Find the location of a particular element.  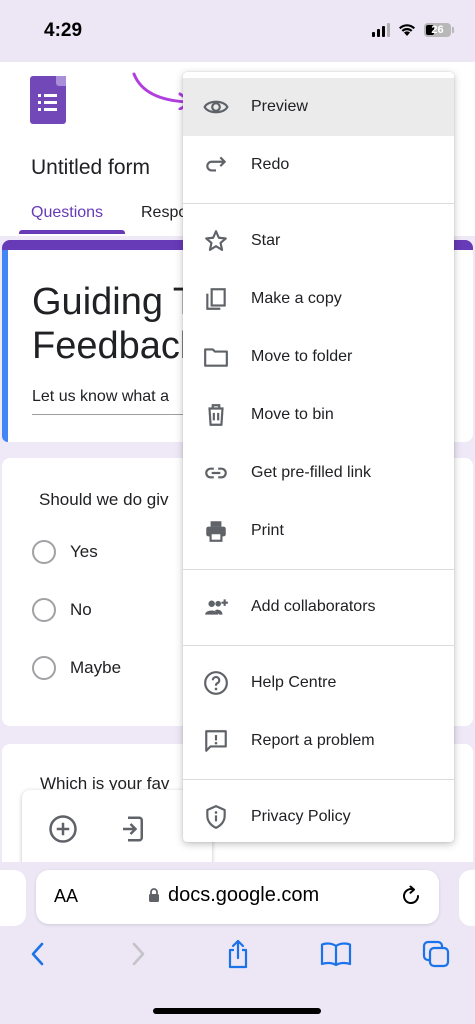

menu-label: Help Centre is located at coordinates (294, 682).